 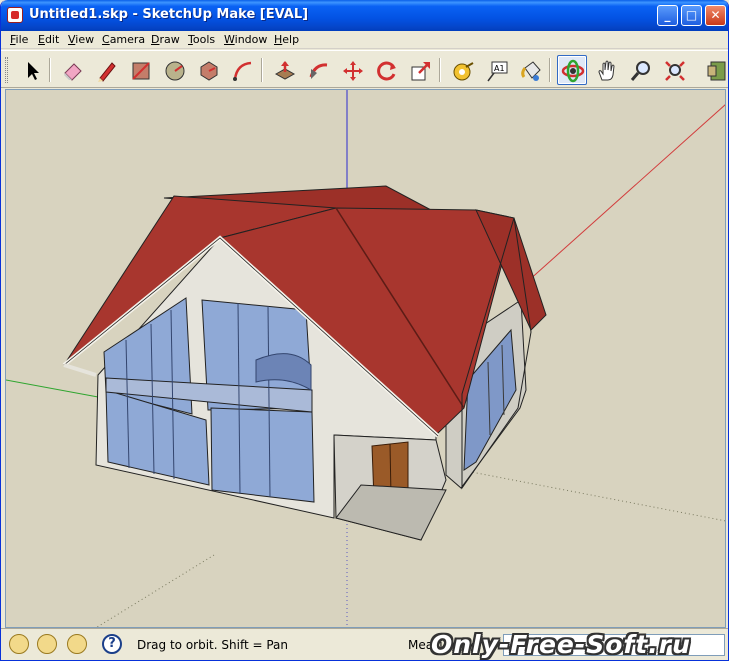 I want to click on pan-hand-icon, so click(x=606, y=70).